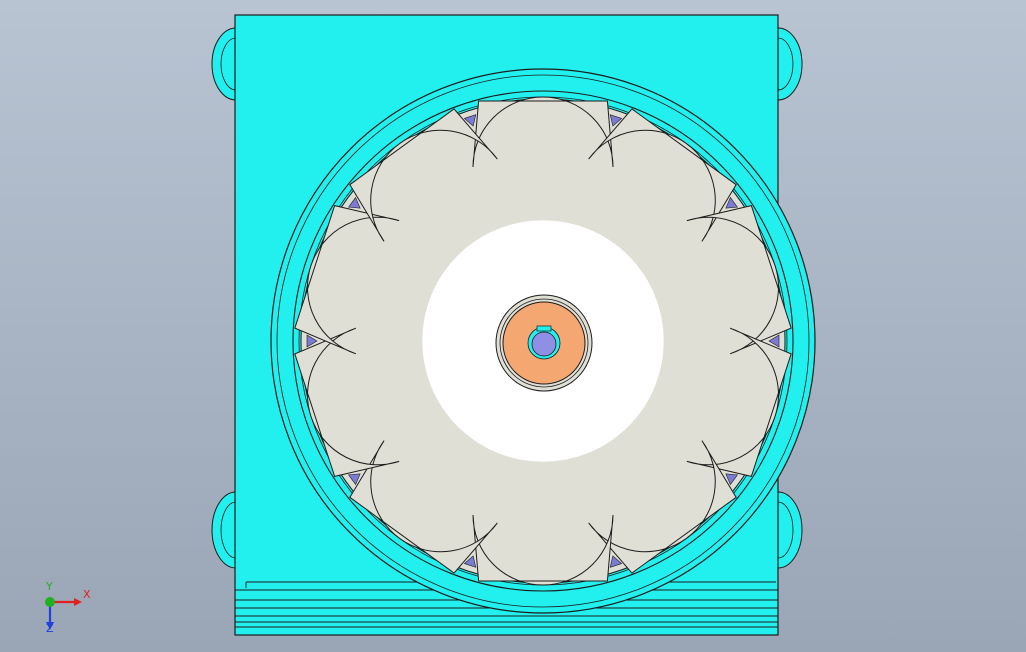 The width and height of the screenshot is (1026, 652). What do you see at coordinates (87, 594) in the screenshot?
I see `x-axis-label: X` at bounding box center [87, 594].